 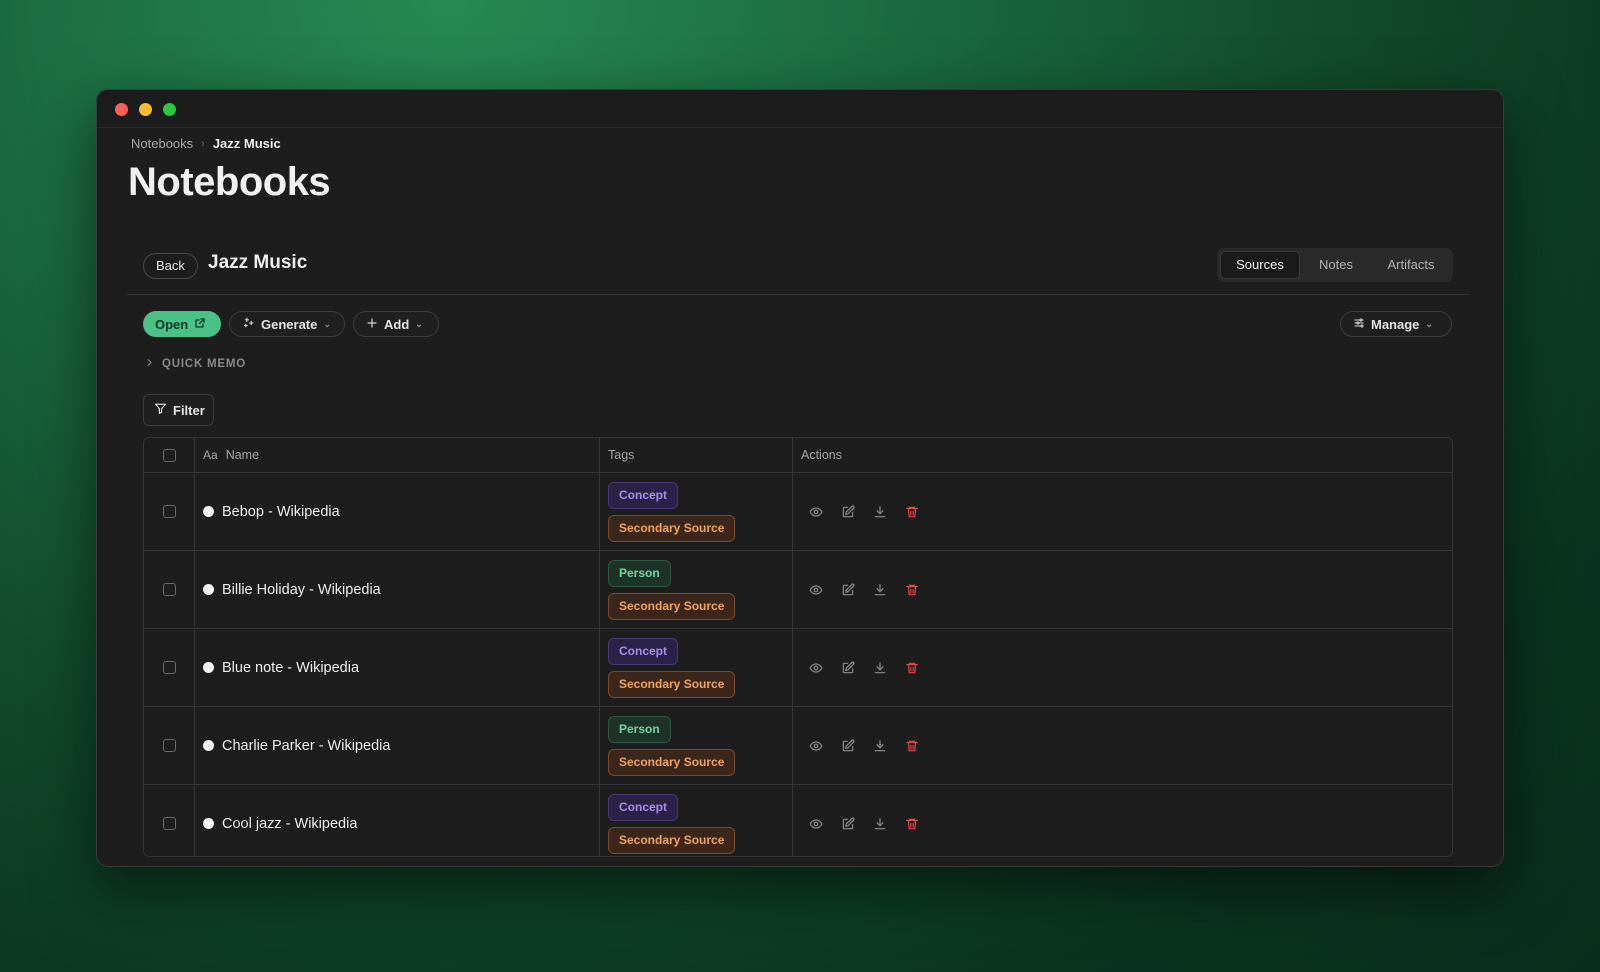 I want to click on header-tags-cell: Tags, so click(x=696, y=455).